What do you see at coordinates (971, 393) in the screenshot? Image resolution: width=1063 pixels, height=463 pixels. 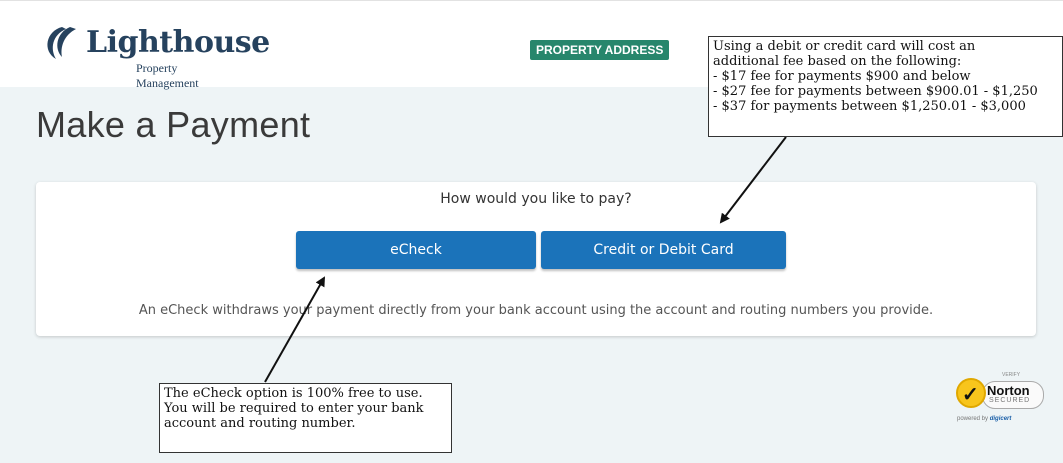 I see `norton-check-icon: ✓` at bounding box center [971, 393].